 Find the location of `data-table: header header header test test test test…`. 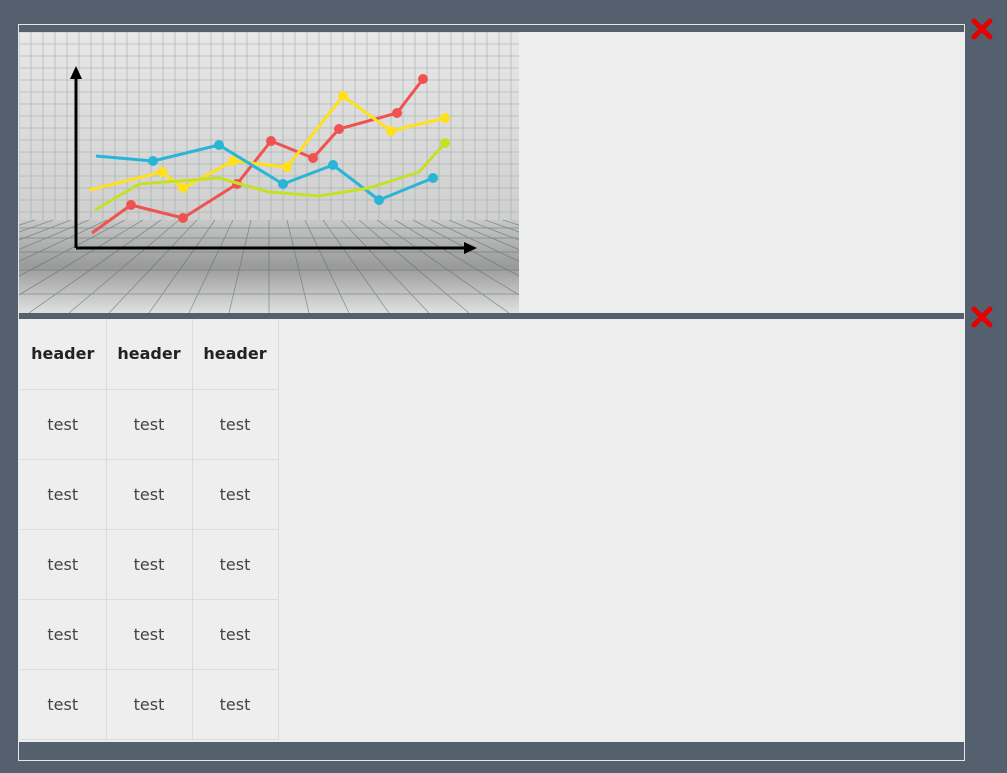

data-table: header header header test test test test… is located at coordinates (149, 529).